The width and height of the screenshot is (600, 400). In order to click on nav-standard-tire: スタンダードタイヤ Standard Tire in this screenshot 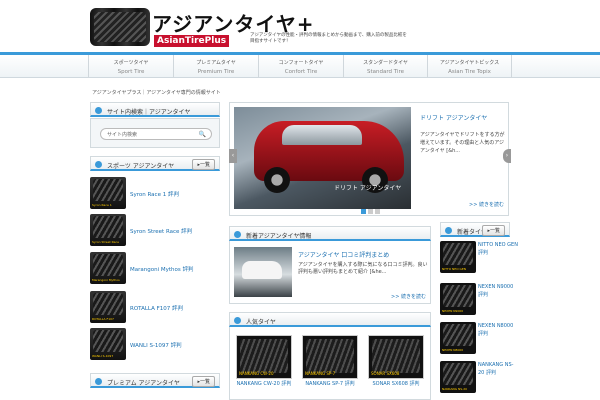, I will do `click(385, 66)`.